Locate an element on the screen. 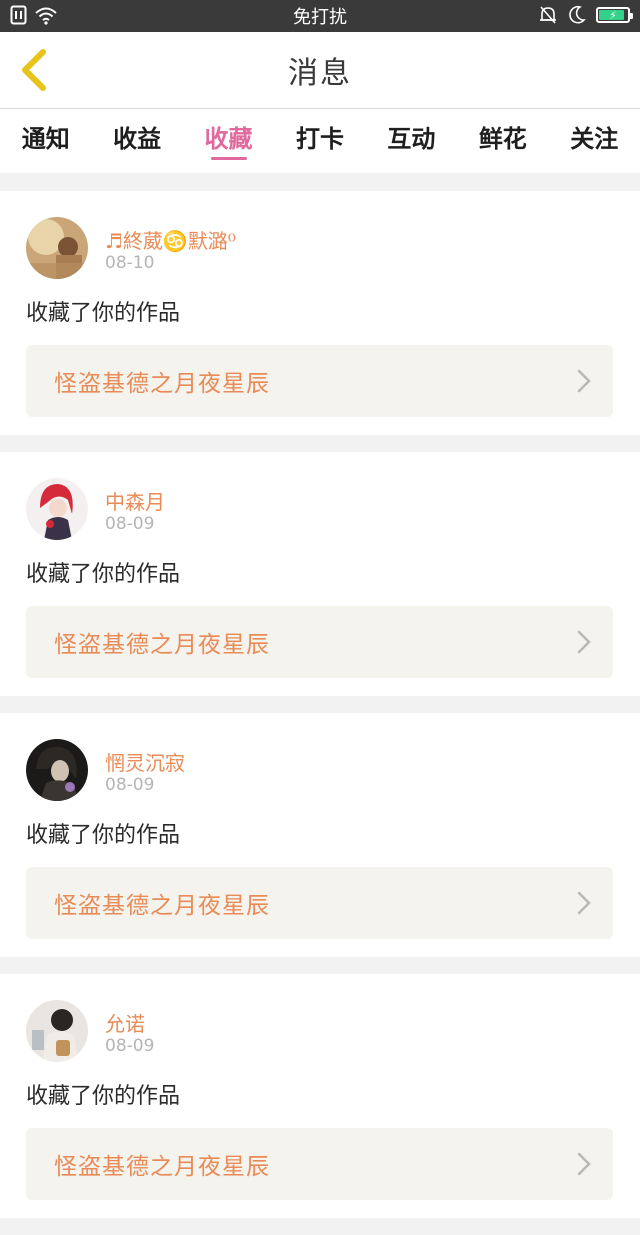 The image size is (640, 1235). tab-bar: 通知 收益 收藏 打卡 互动 鲜花 关注 is located at coordinates (320, 141).